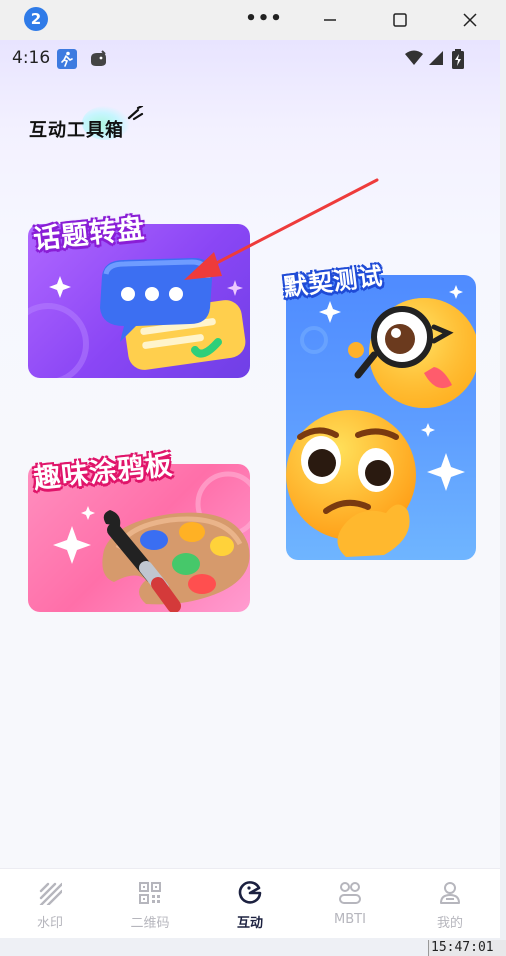 This screenshot has width=506, height=956. I want to click on nav-label-mbti: MBTI, so click(350, 919).